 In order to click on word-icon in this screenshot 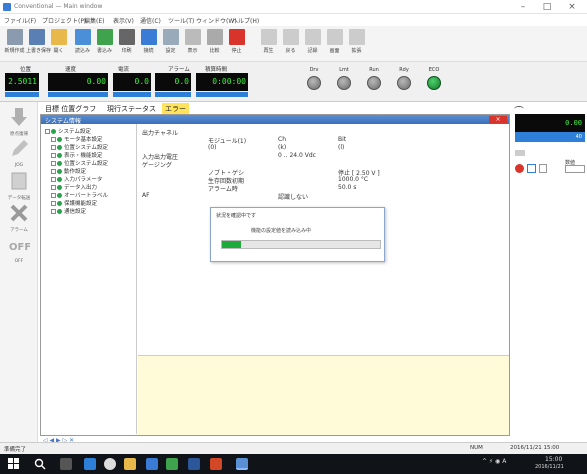, I will do `click(194, 464)`.